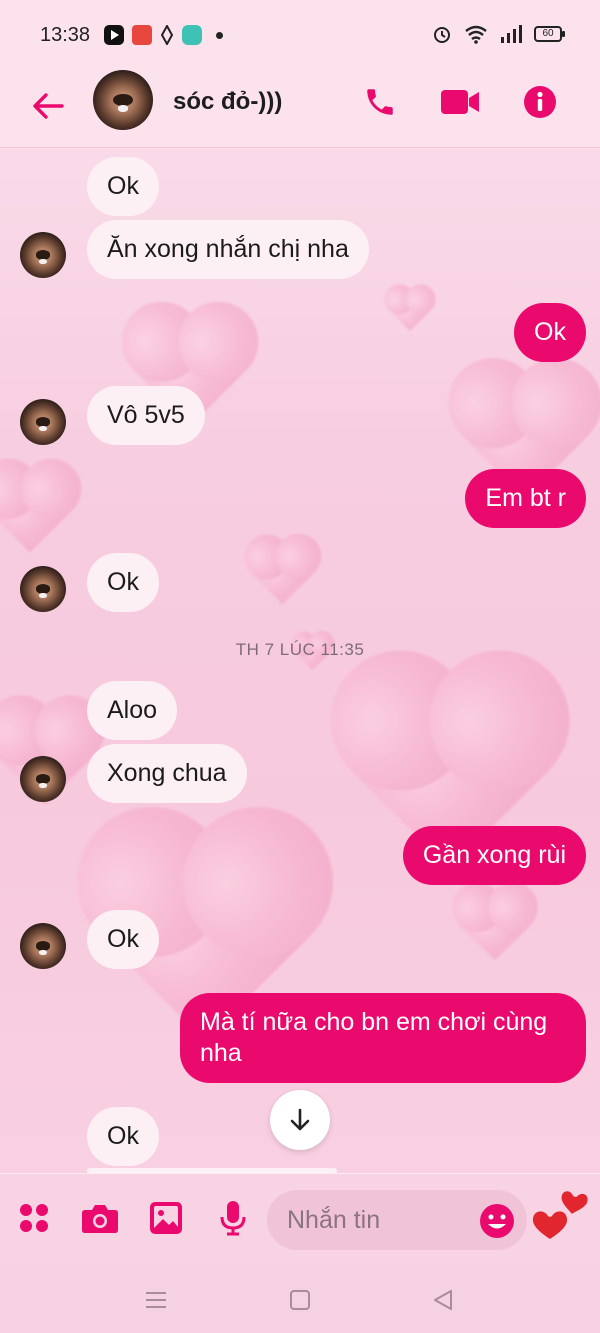 Image resolution: width=600 pixels, height=1333 pixels. Describe the element at coordinates (300, 109) in the screenshot. I see `chat-header: sóc đỏ-)))` at that location.